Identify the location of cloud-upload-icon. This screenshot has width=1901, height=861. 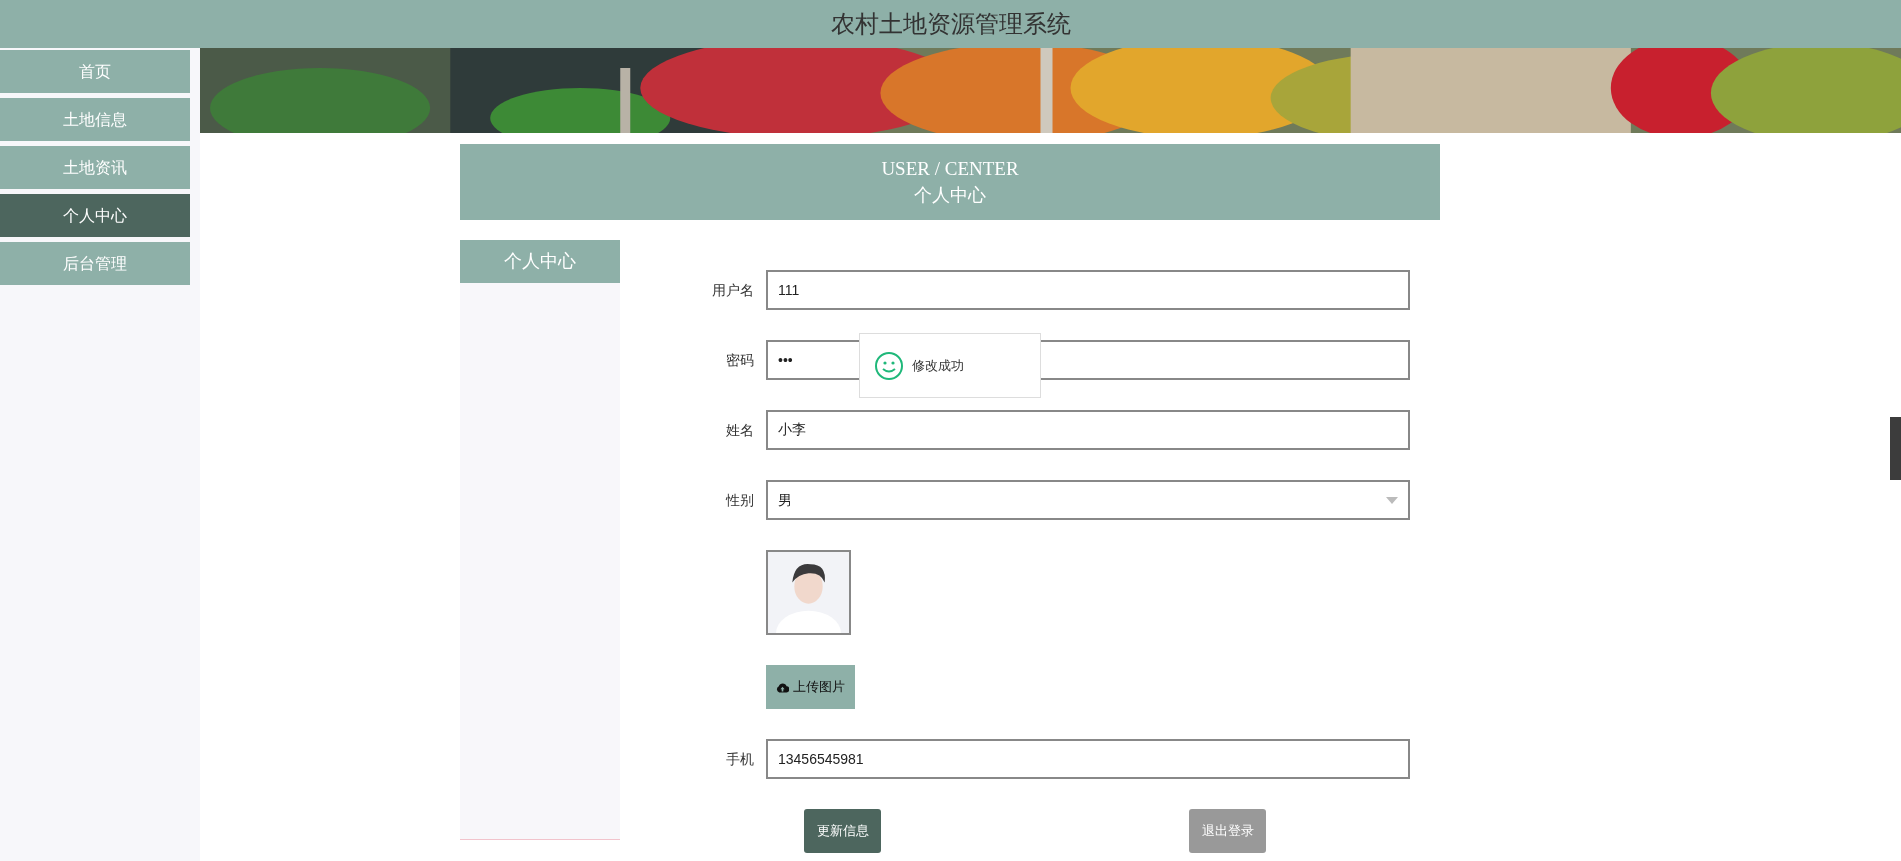
(782, 687).